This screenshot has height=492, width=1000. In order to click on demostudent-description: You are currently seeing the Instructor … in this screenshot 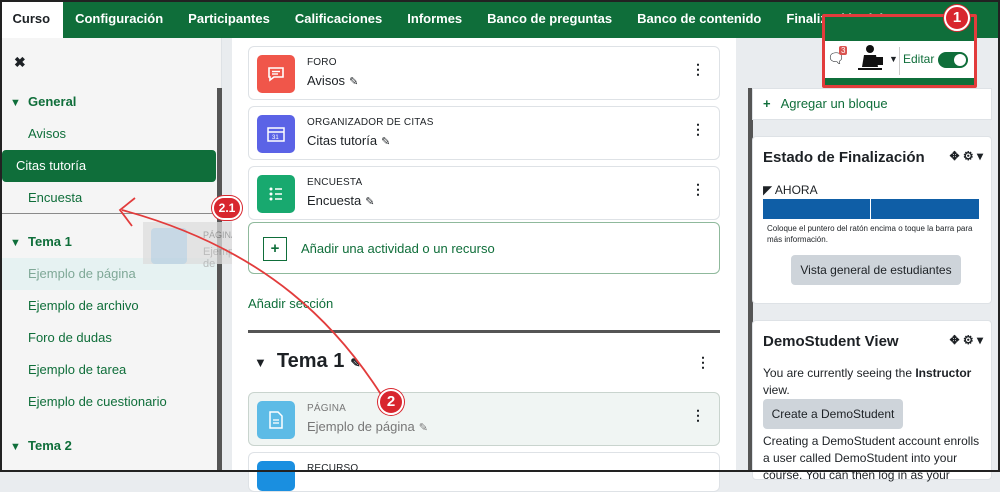, I will do `click(867, 381)`.